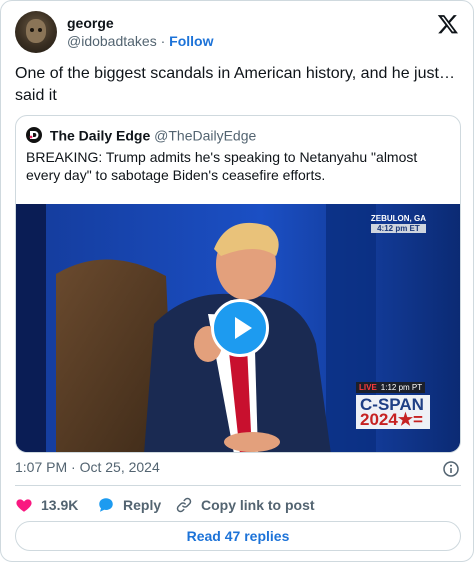 This screenshot has height=562, width=474. Describe the element at coordinates (90, 23) in the screenshot. I see `author-name: george` at that location.